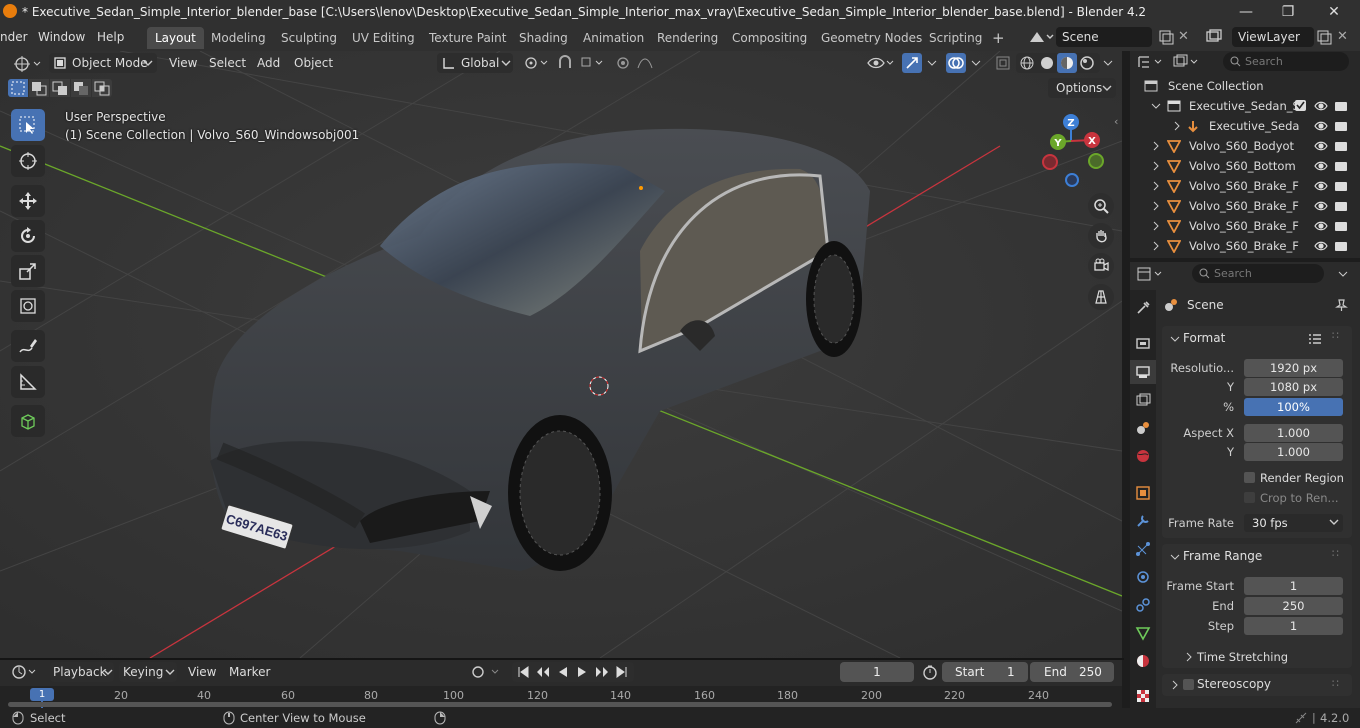  Describe the element at coordinates (202, 672) in the screenshot. I see `timeline-menu-view: View` at that location.